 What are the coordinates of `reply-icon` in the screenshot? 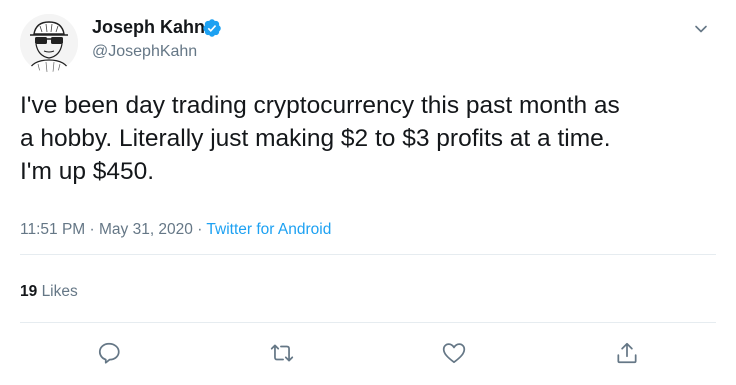 It's located at (109, 353).